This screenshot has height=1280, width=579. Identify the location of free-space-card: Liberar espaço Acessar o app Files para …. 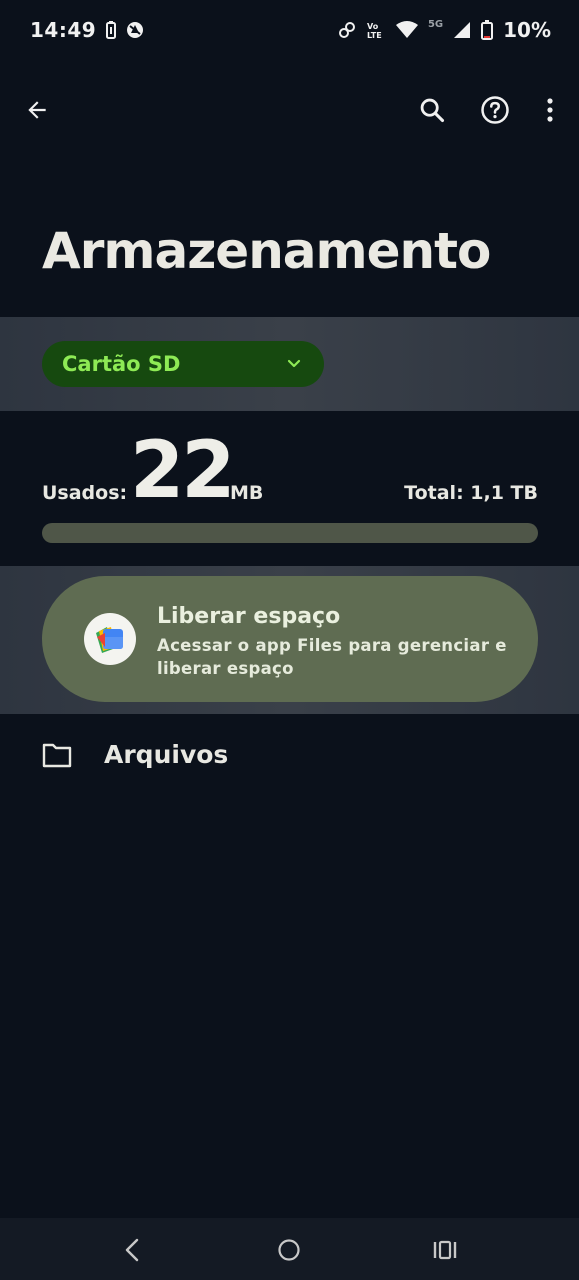
(290, 639).